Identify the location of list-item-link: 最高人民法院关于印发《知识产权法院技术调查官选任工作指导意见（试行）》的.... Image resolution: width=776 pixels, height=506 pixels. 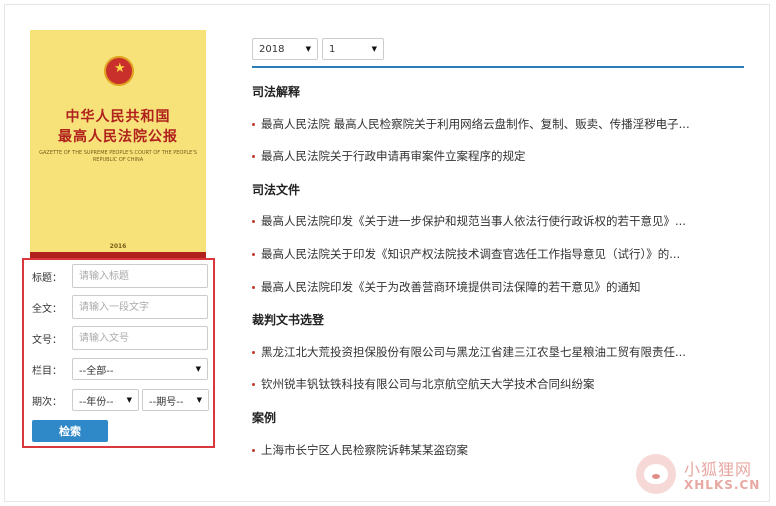
(470, 254).